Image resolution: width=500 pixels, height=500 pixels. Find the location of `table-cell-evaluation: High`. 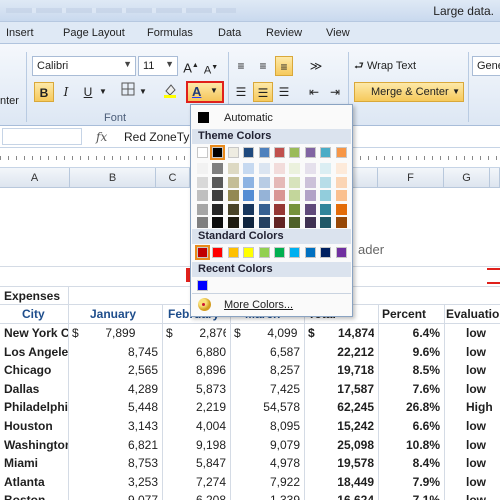

table-cell-evaluation: High is located at coordinates (483, 407).